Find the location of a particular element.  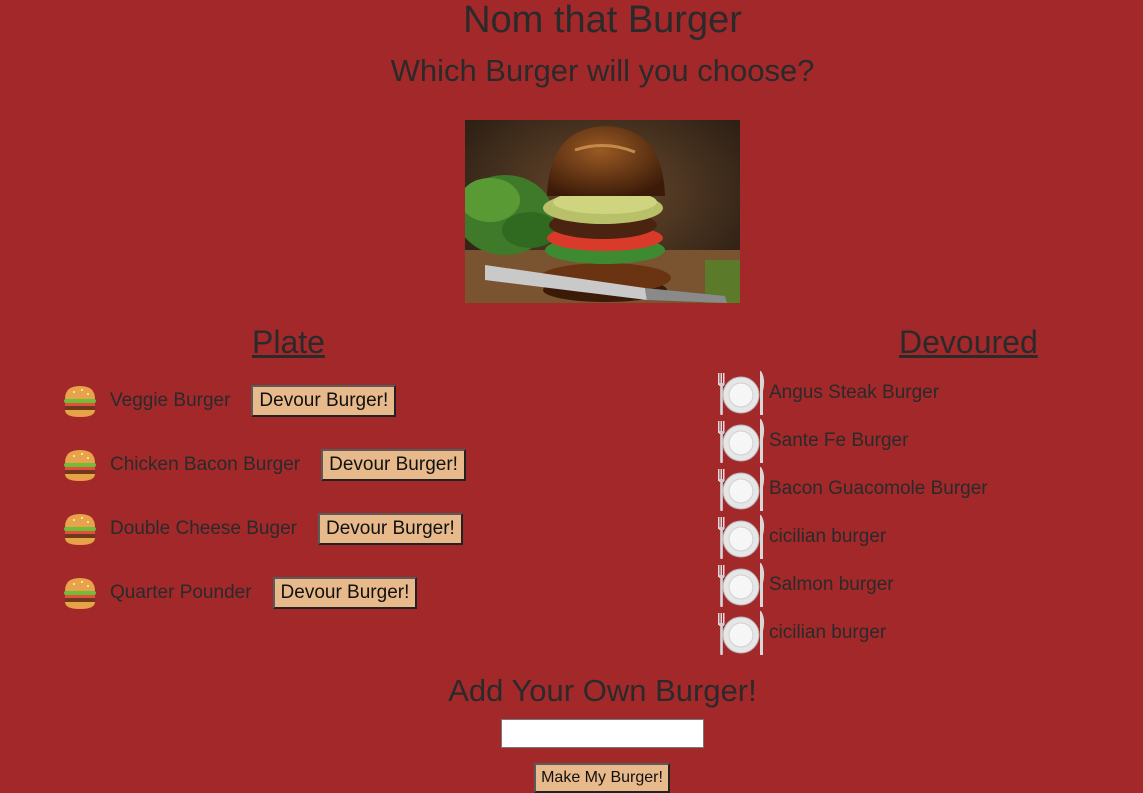

devoured-item-name: Angus Steak Burger is located at coordinates (854, 392).